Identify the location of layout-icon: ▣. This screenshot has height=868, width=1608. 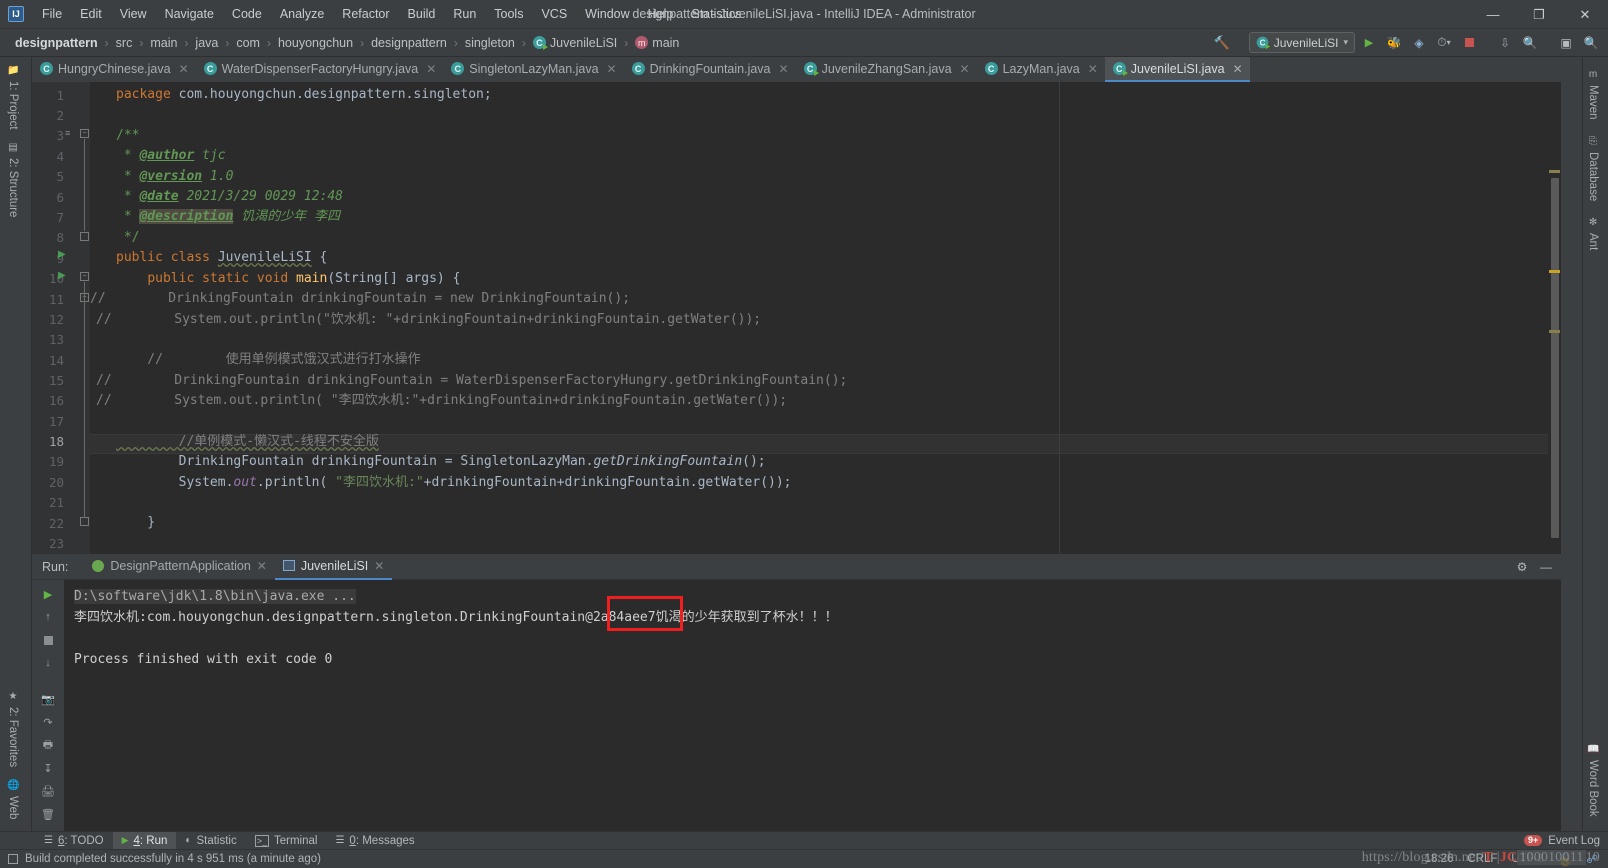
(1566, 42).